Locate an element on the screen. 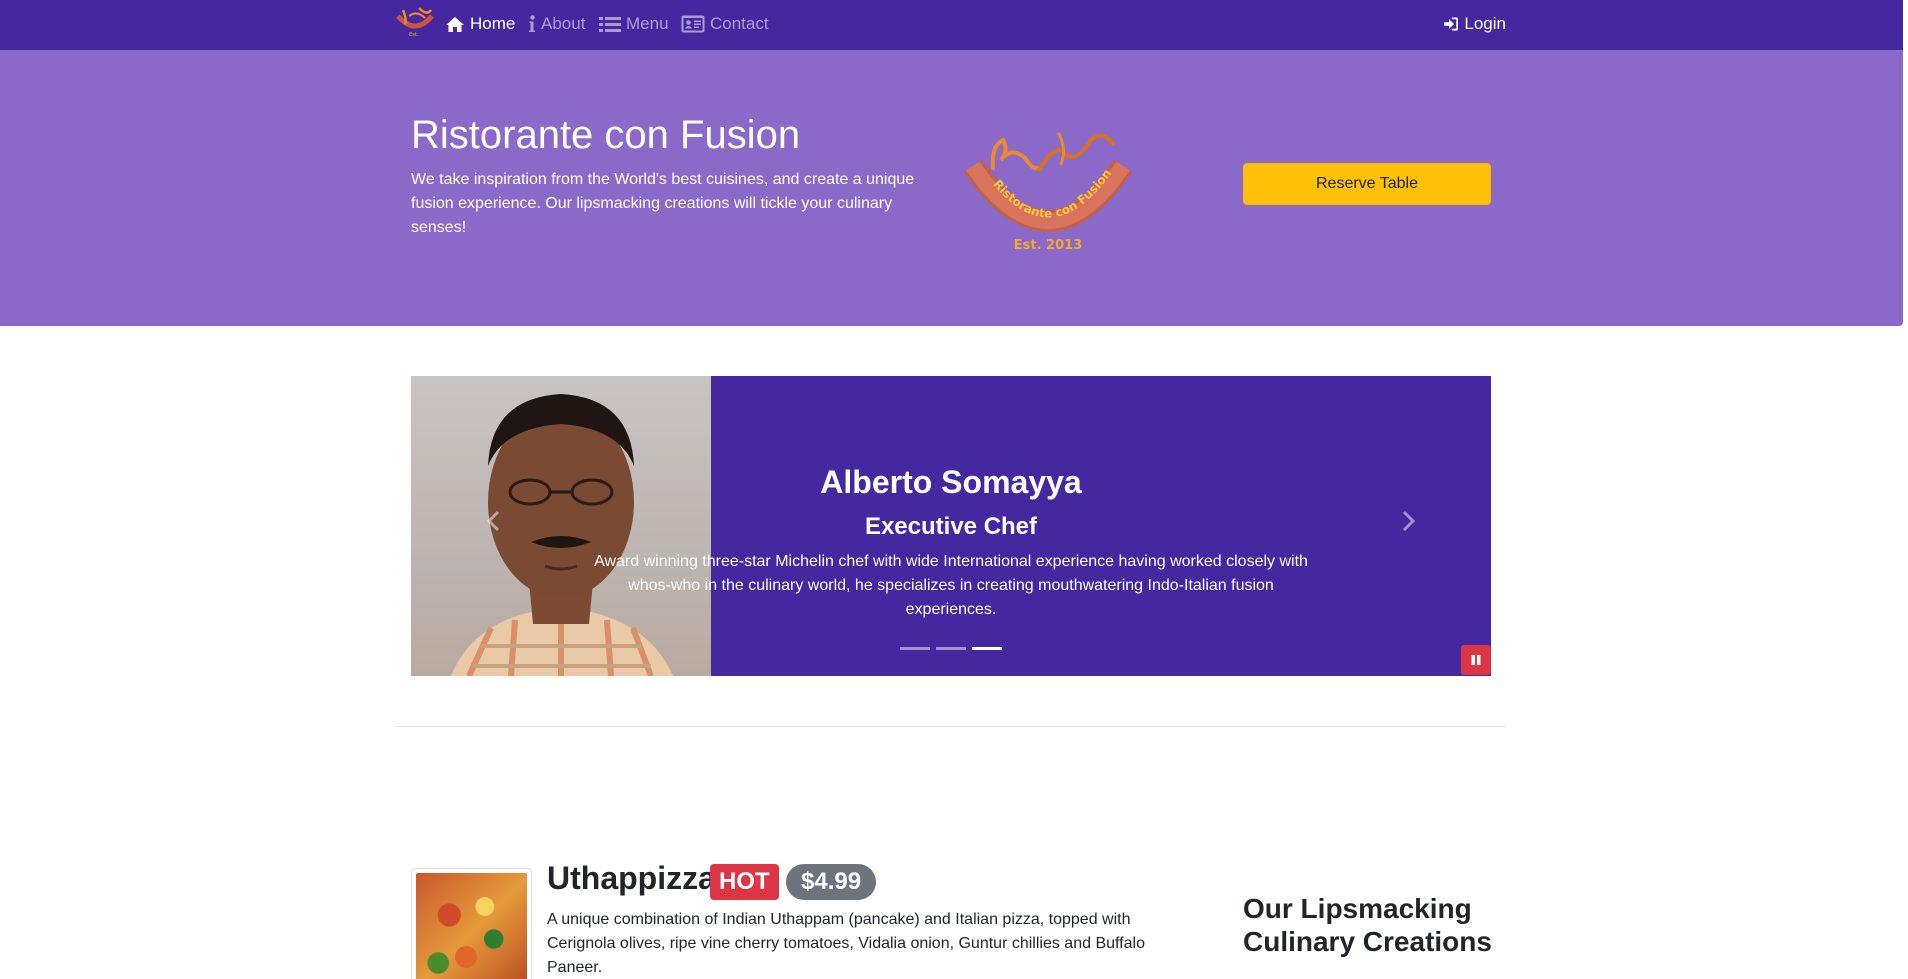  section-divider is located at coordinates (950, 726).